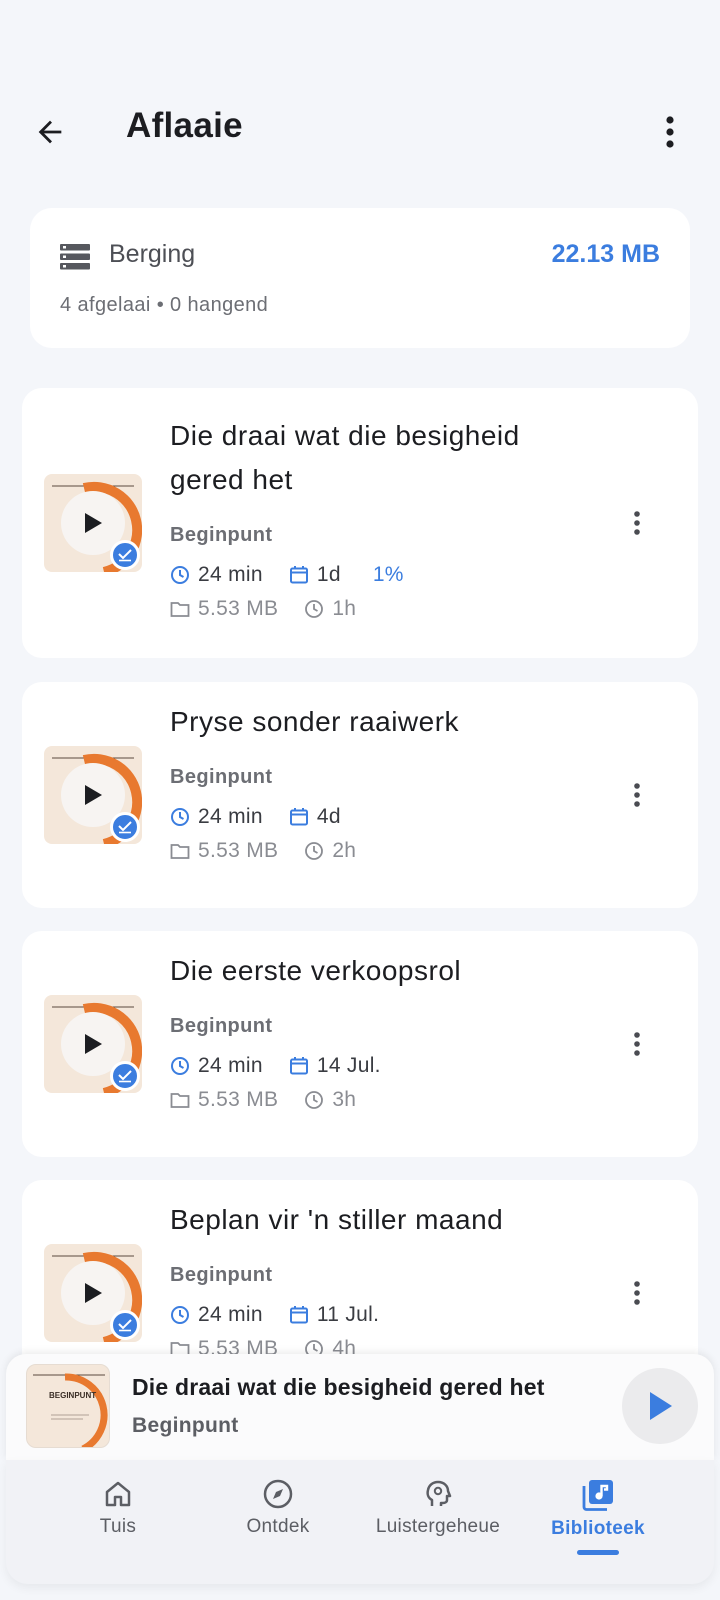  Describe the element at coordinates (330, 851) in the screenshot. I see `downloaded-ago: 2h` at that location.